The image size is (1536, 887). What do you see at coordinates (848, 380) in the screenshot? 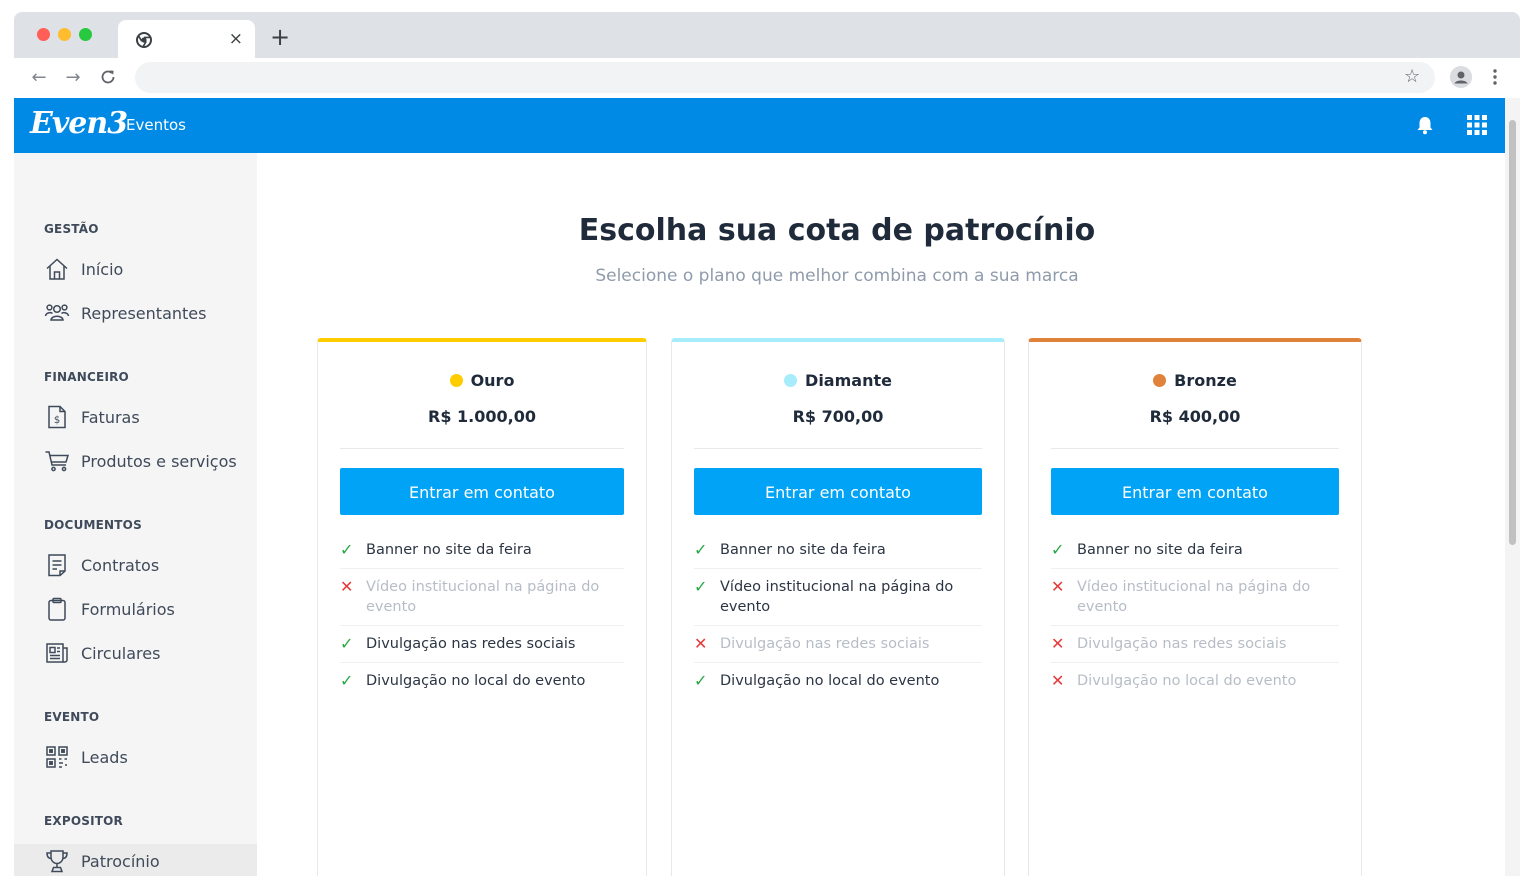
I see `plan-name: Diamante` at bounding box center [848, 380].